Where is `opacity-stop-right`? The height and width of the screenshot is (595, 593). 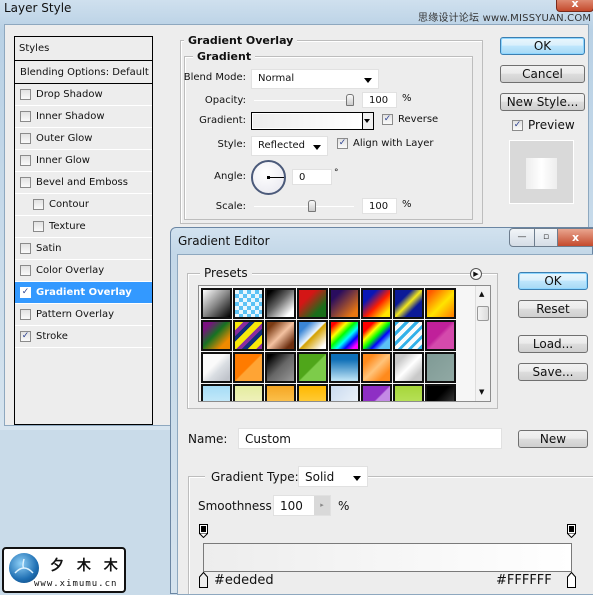 opacity-stop-right is located at coordinates (571, 531).